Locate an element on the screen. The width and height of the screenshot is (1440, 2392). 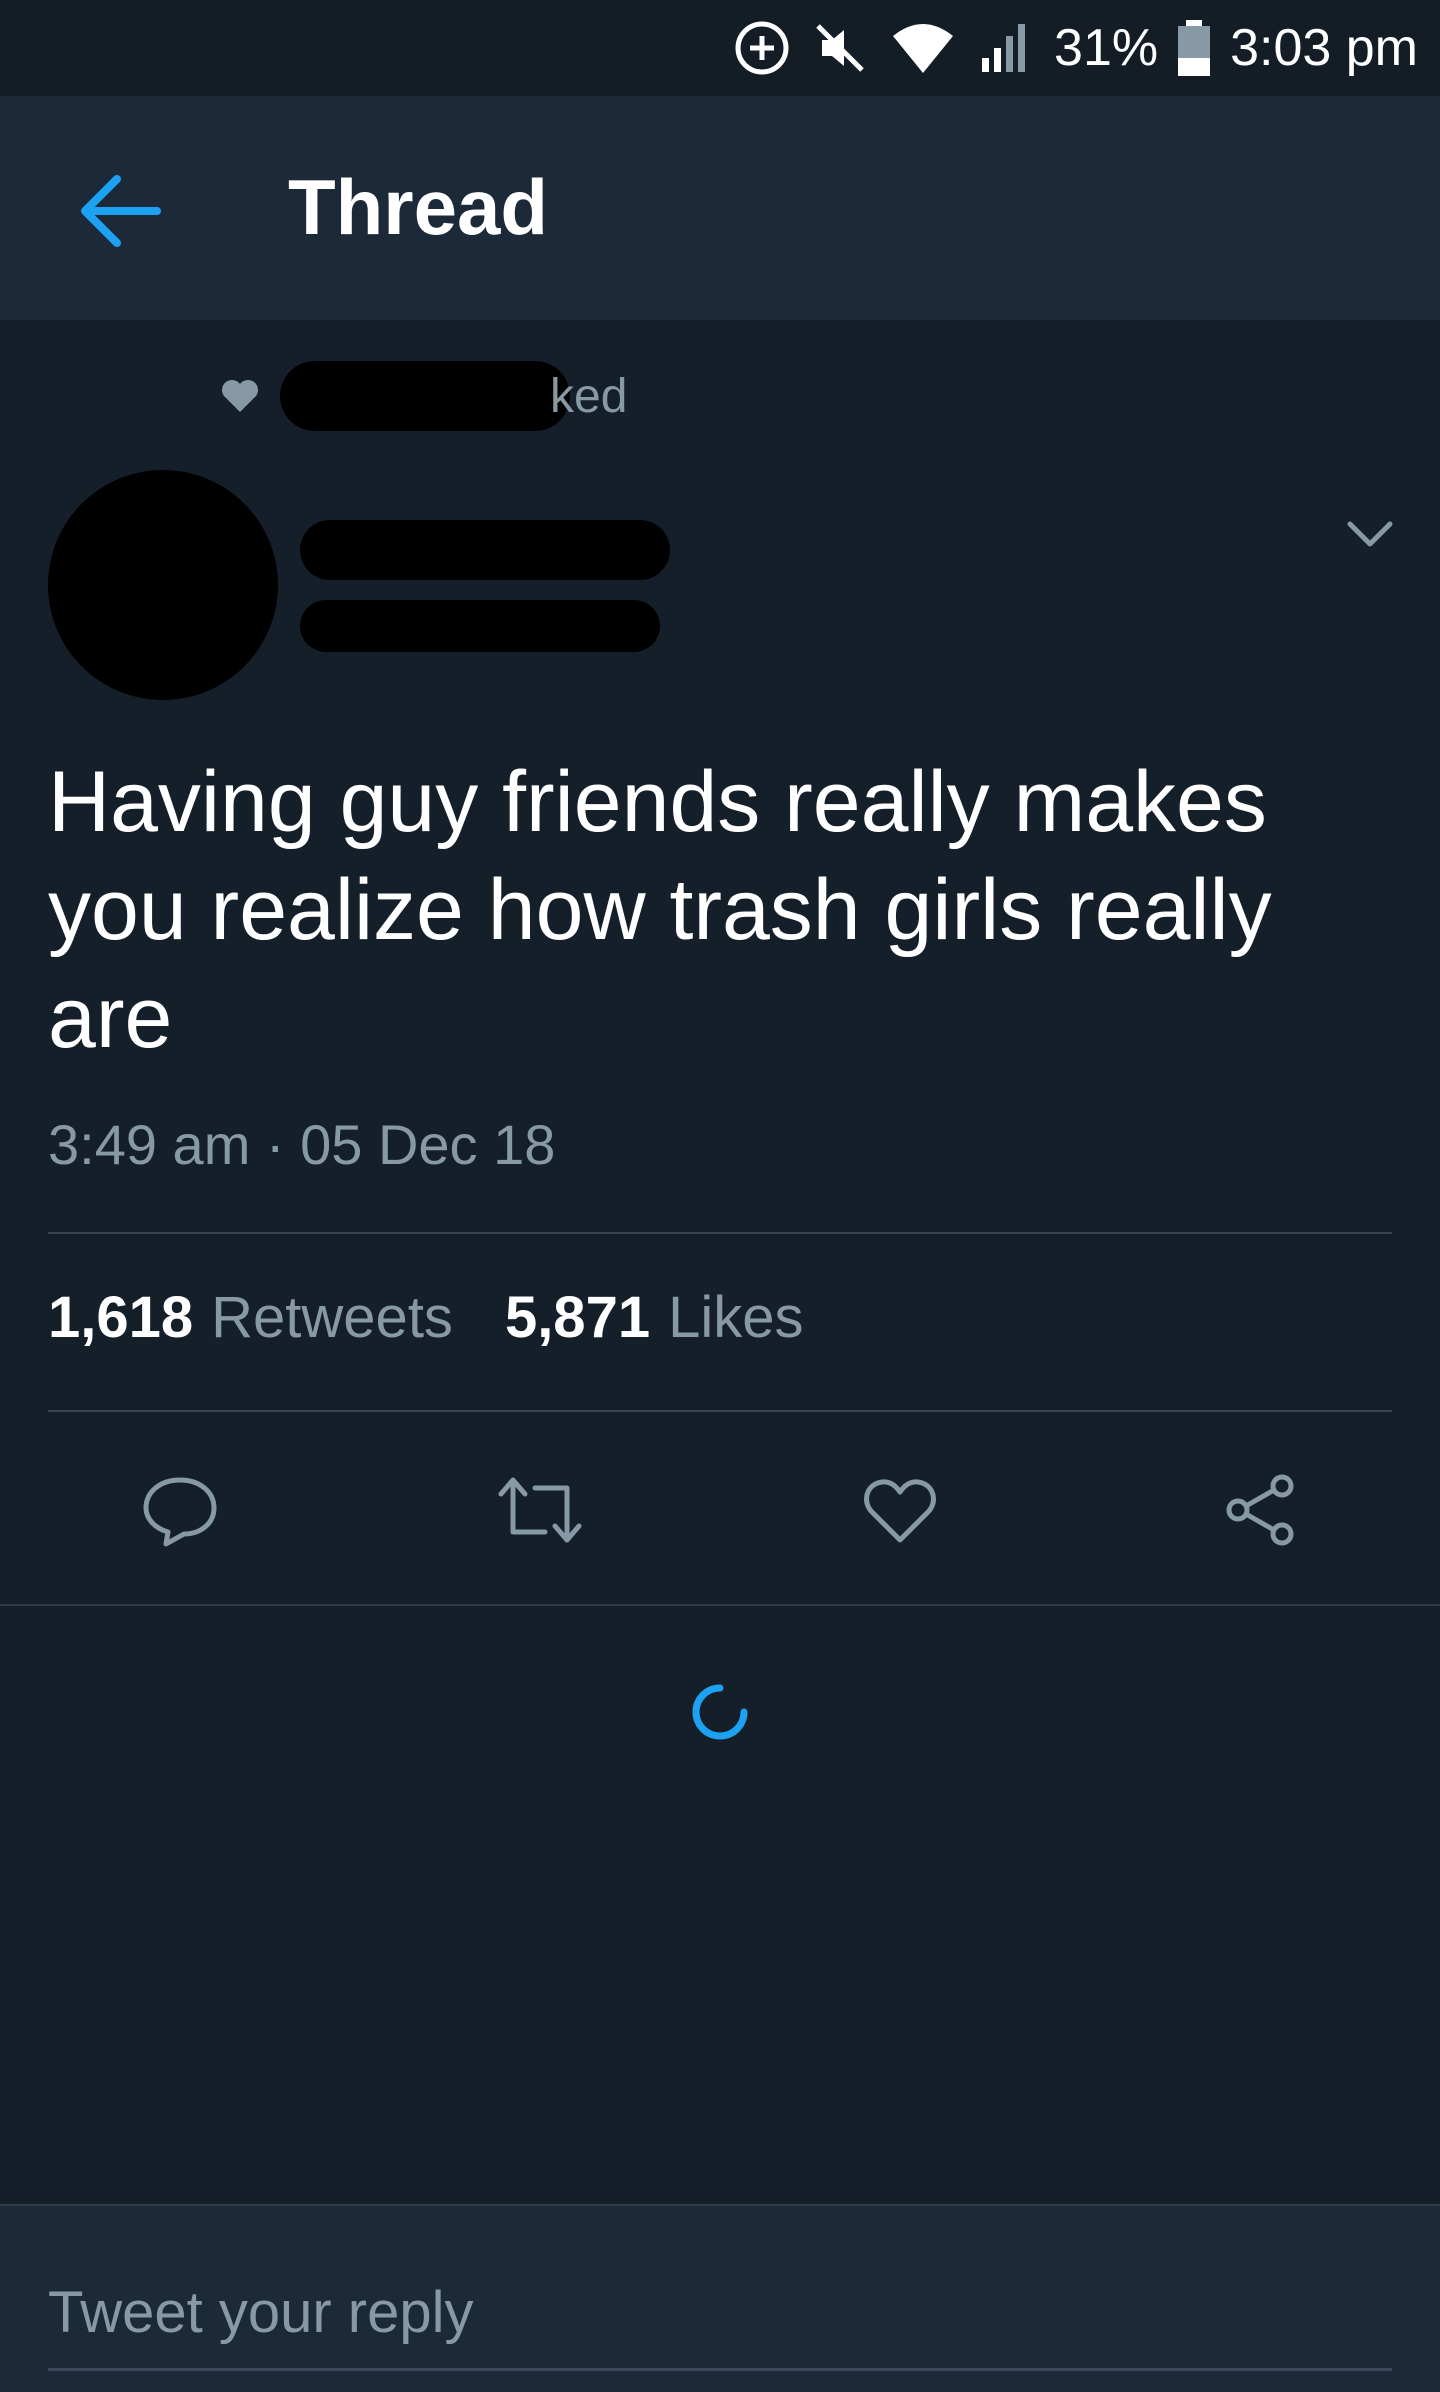
wifi-icon is located at coordinates (923, 48).